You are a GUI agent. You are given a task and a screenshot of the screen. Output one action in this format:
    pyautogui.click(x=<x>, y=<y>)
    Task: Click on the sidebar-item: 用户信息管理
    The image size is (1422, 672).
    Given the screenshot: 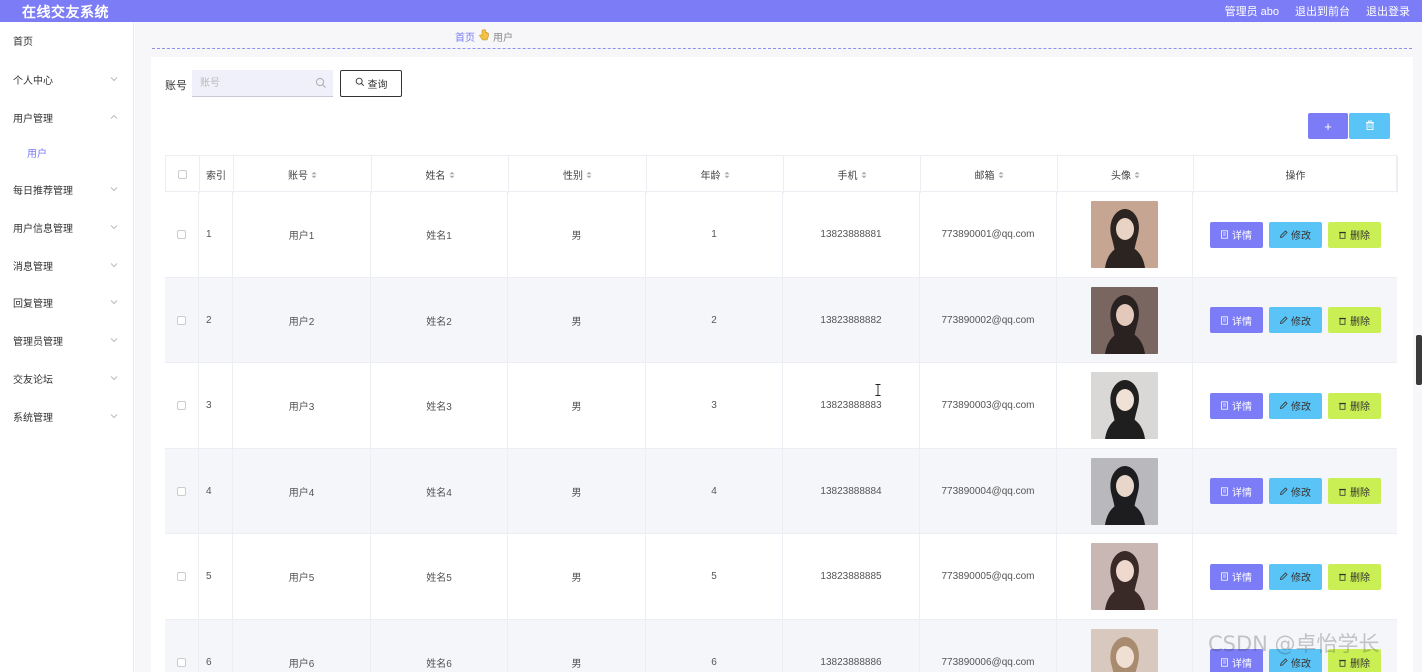 What is the action you would take?
    pyautogui.click(x=67, y=227)
    